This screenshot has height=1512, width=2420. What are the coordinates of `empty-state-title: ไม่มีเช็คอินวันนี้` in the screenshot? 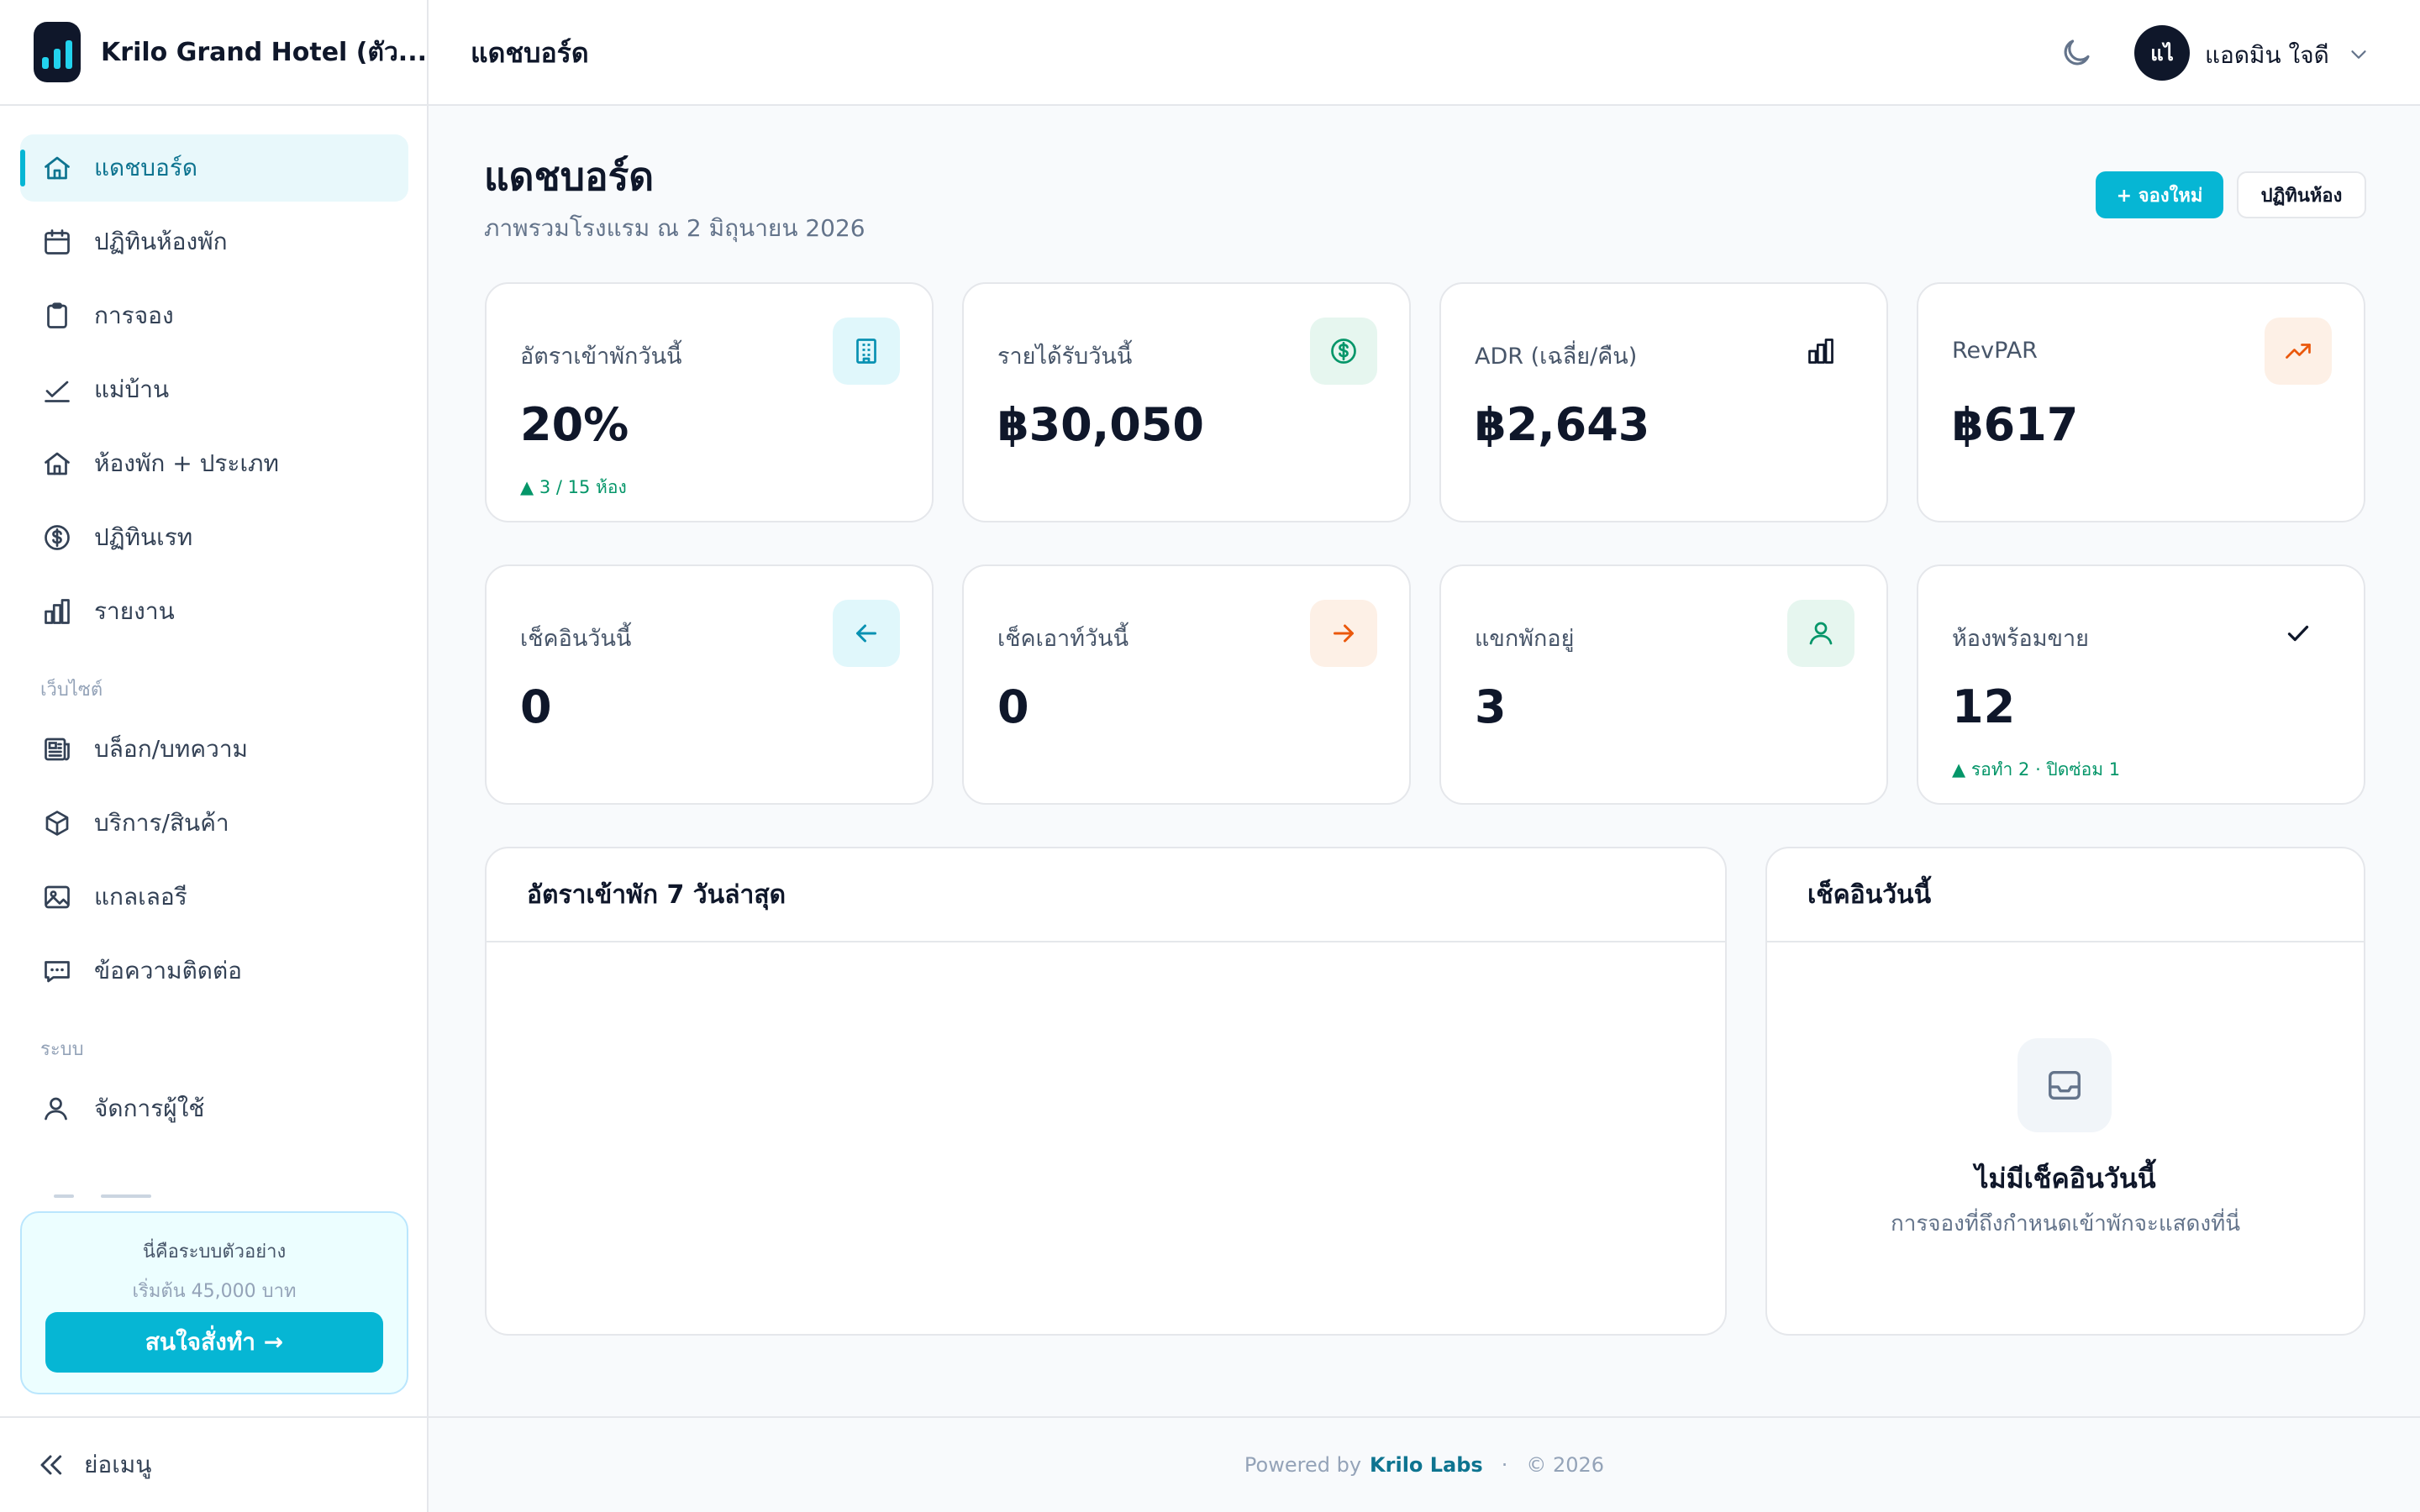 It's located at (2065, 1178).